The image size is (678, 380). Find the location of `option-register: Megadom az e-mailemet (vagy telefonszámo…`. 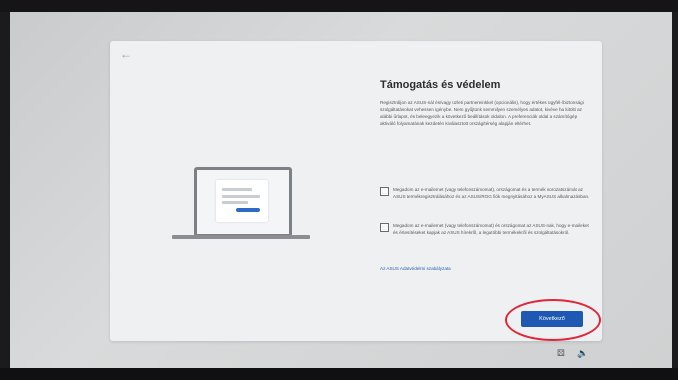

option-register: Megadom az e-mailemet (vagy telefonszámo… is located at coordinates (487, 202).